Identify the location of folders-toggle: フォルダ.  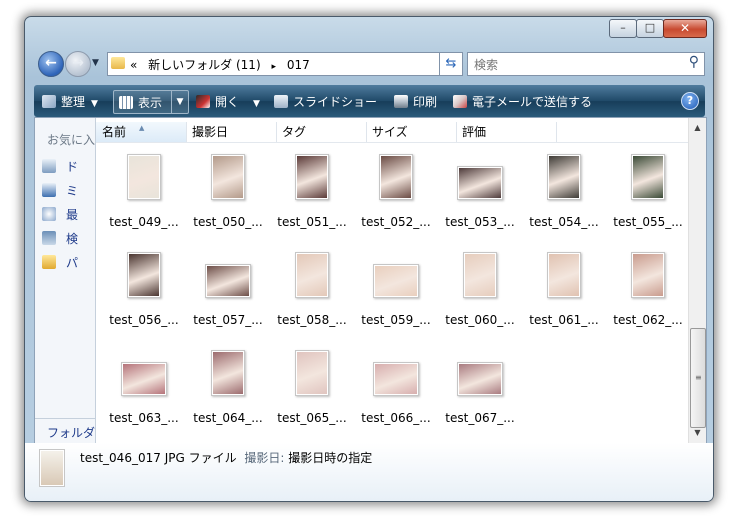
(65, 430).